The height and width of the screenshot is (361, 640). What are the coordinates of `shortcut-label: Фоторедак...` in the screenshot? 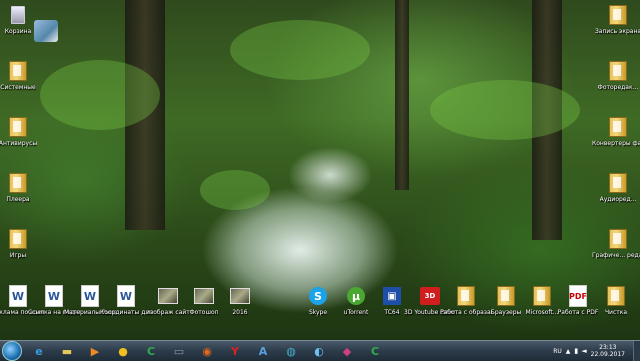 It's located at (618, 87).